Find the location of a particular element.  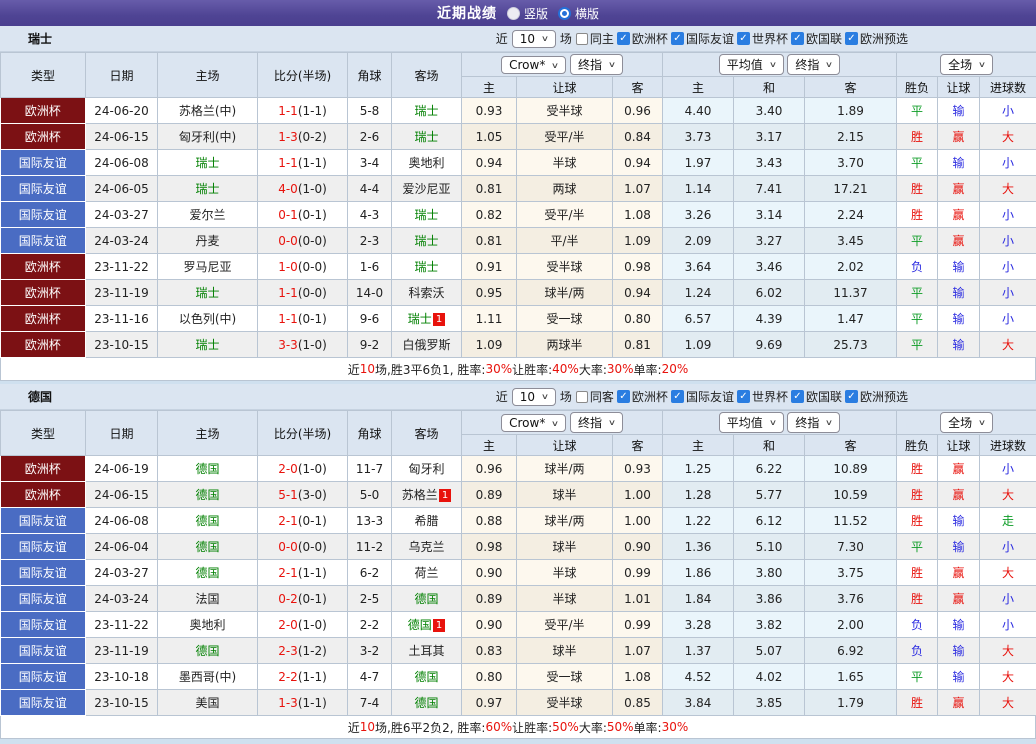

home-team-cell: 爱尔兰 is located at coordinates (207, 214).